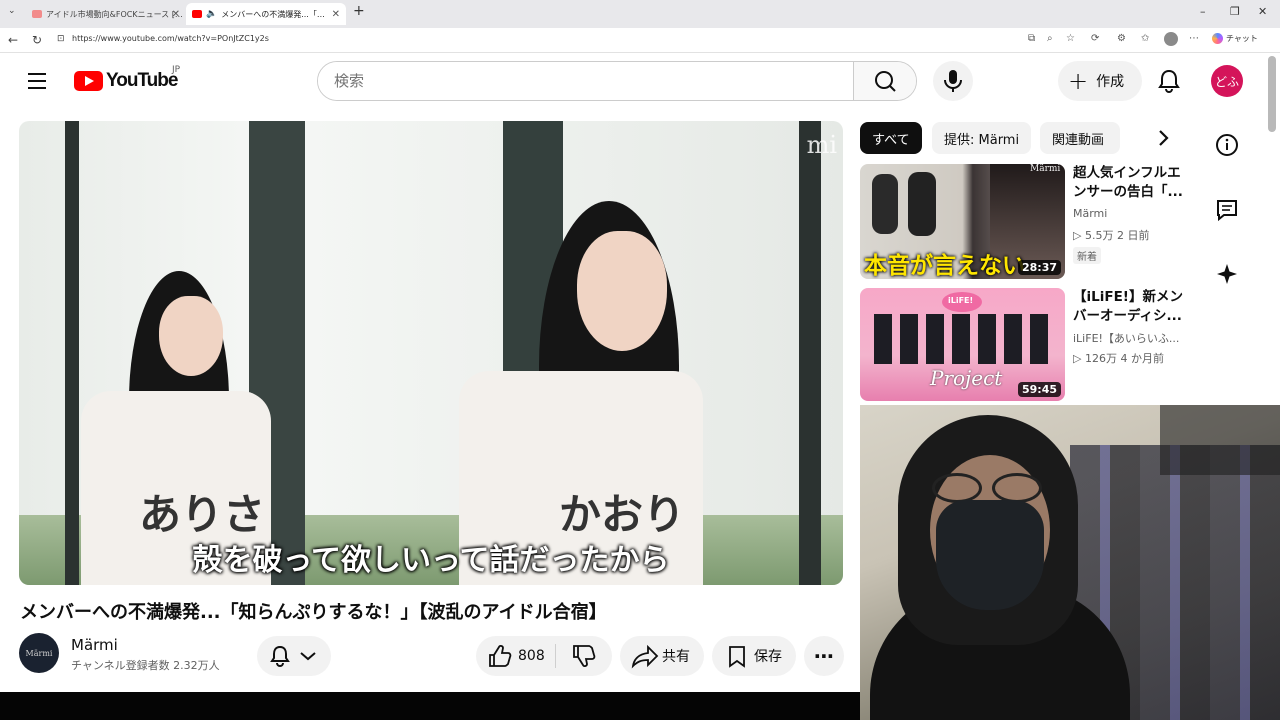 The image size is (1280, 720). Describe the element at coordinates (1080, 138) in the screenshot. I see `chip-related: 関連動画` at that location.